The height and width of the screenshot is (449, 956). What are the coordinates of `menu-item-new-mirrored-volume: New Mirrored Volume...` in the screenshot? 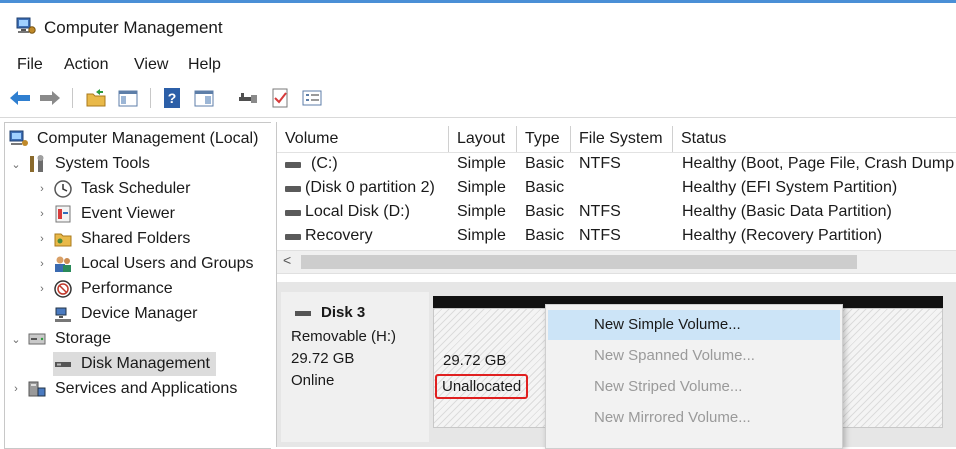 It's located at (694, 418).